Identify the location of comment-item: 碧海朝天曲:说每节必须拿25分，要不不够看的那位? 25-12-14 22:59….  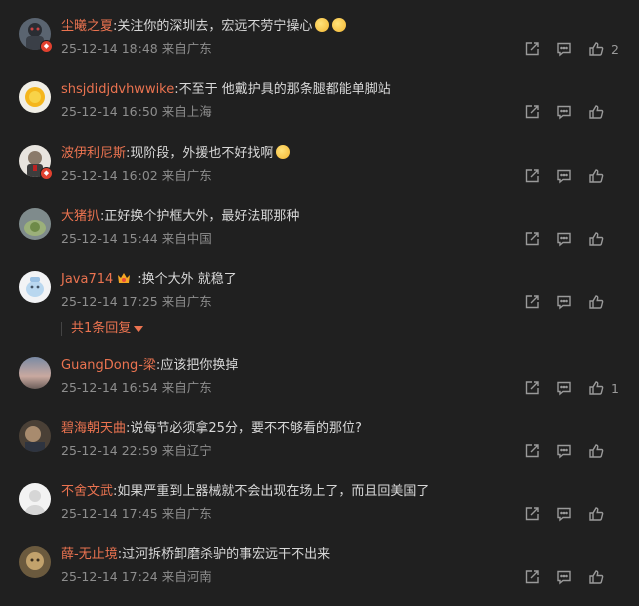
(319, 450).